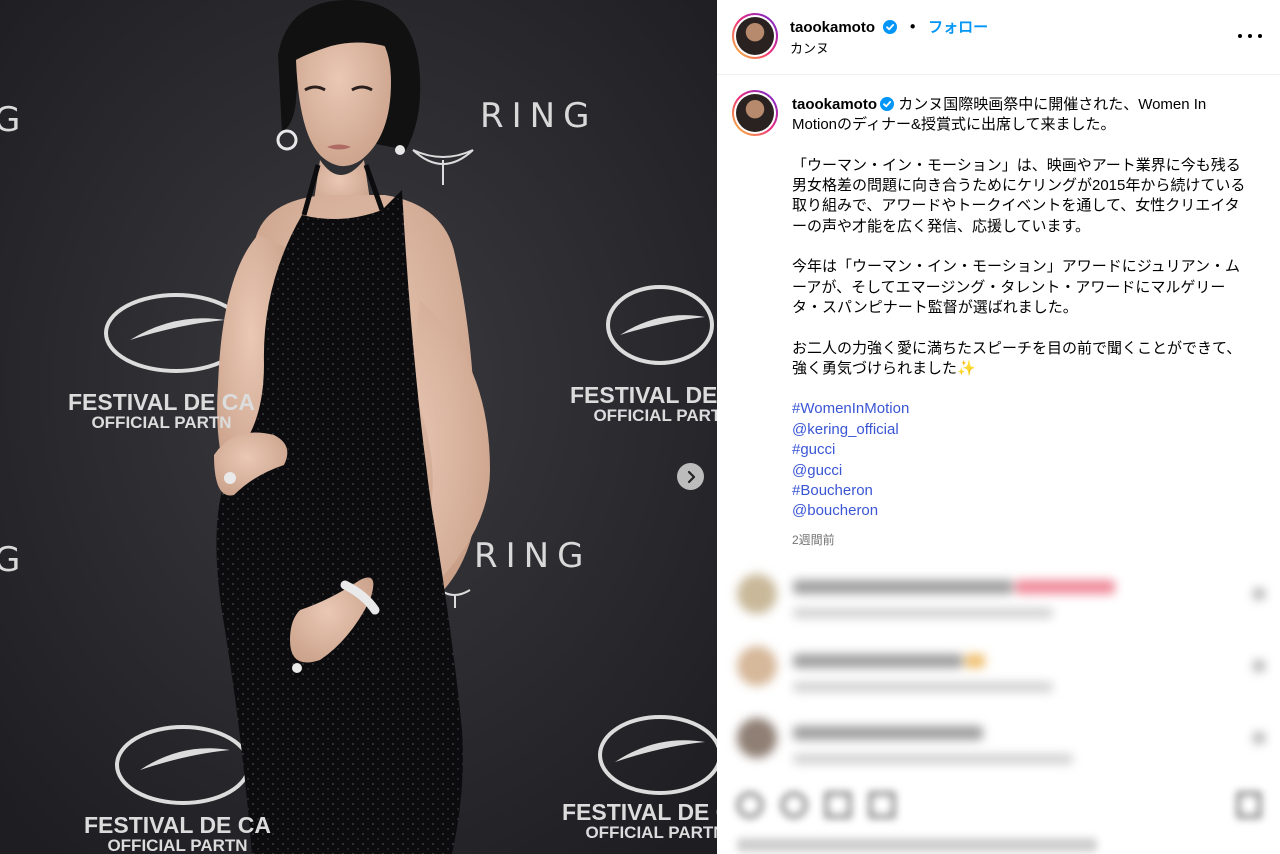 The image size is (1280, 854). Describe the element at coordinates (917, 845) in the screenshot. I see `likes-line-blurred` at that location.